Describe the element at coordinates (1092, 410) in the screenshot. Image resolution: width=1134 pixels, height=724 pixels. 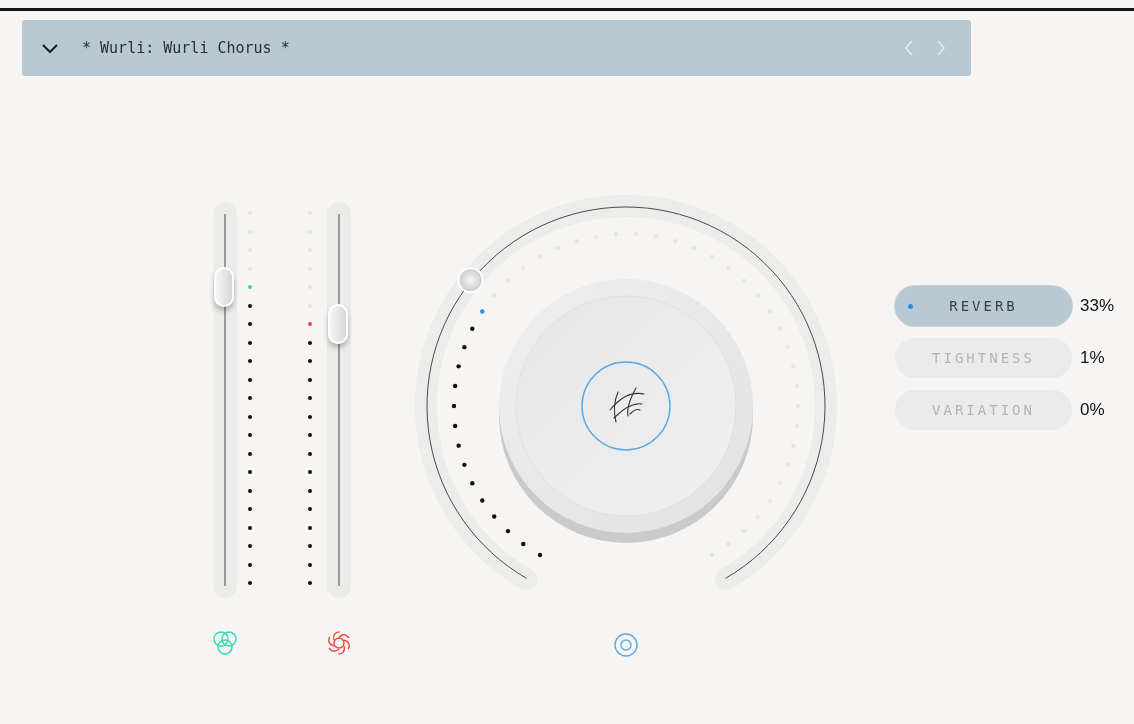
I see `parameter-value: 0%` at that location.